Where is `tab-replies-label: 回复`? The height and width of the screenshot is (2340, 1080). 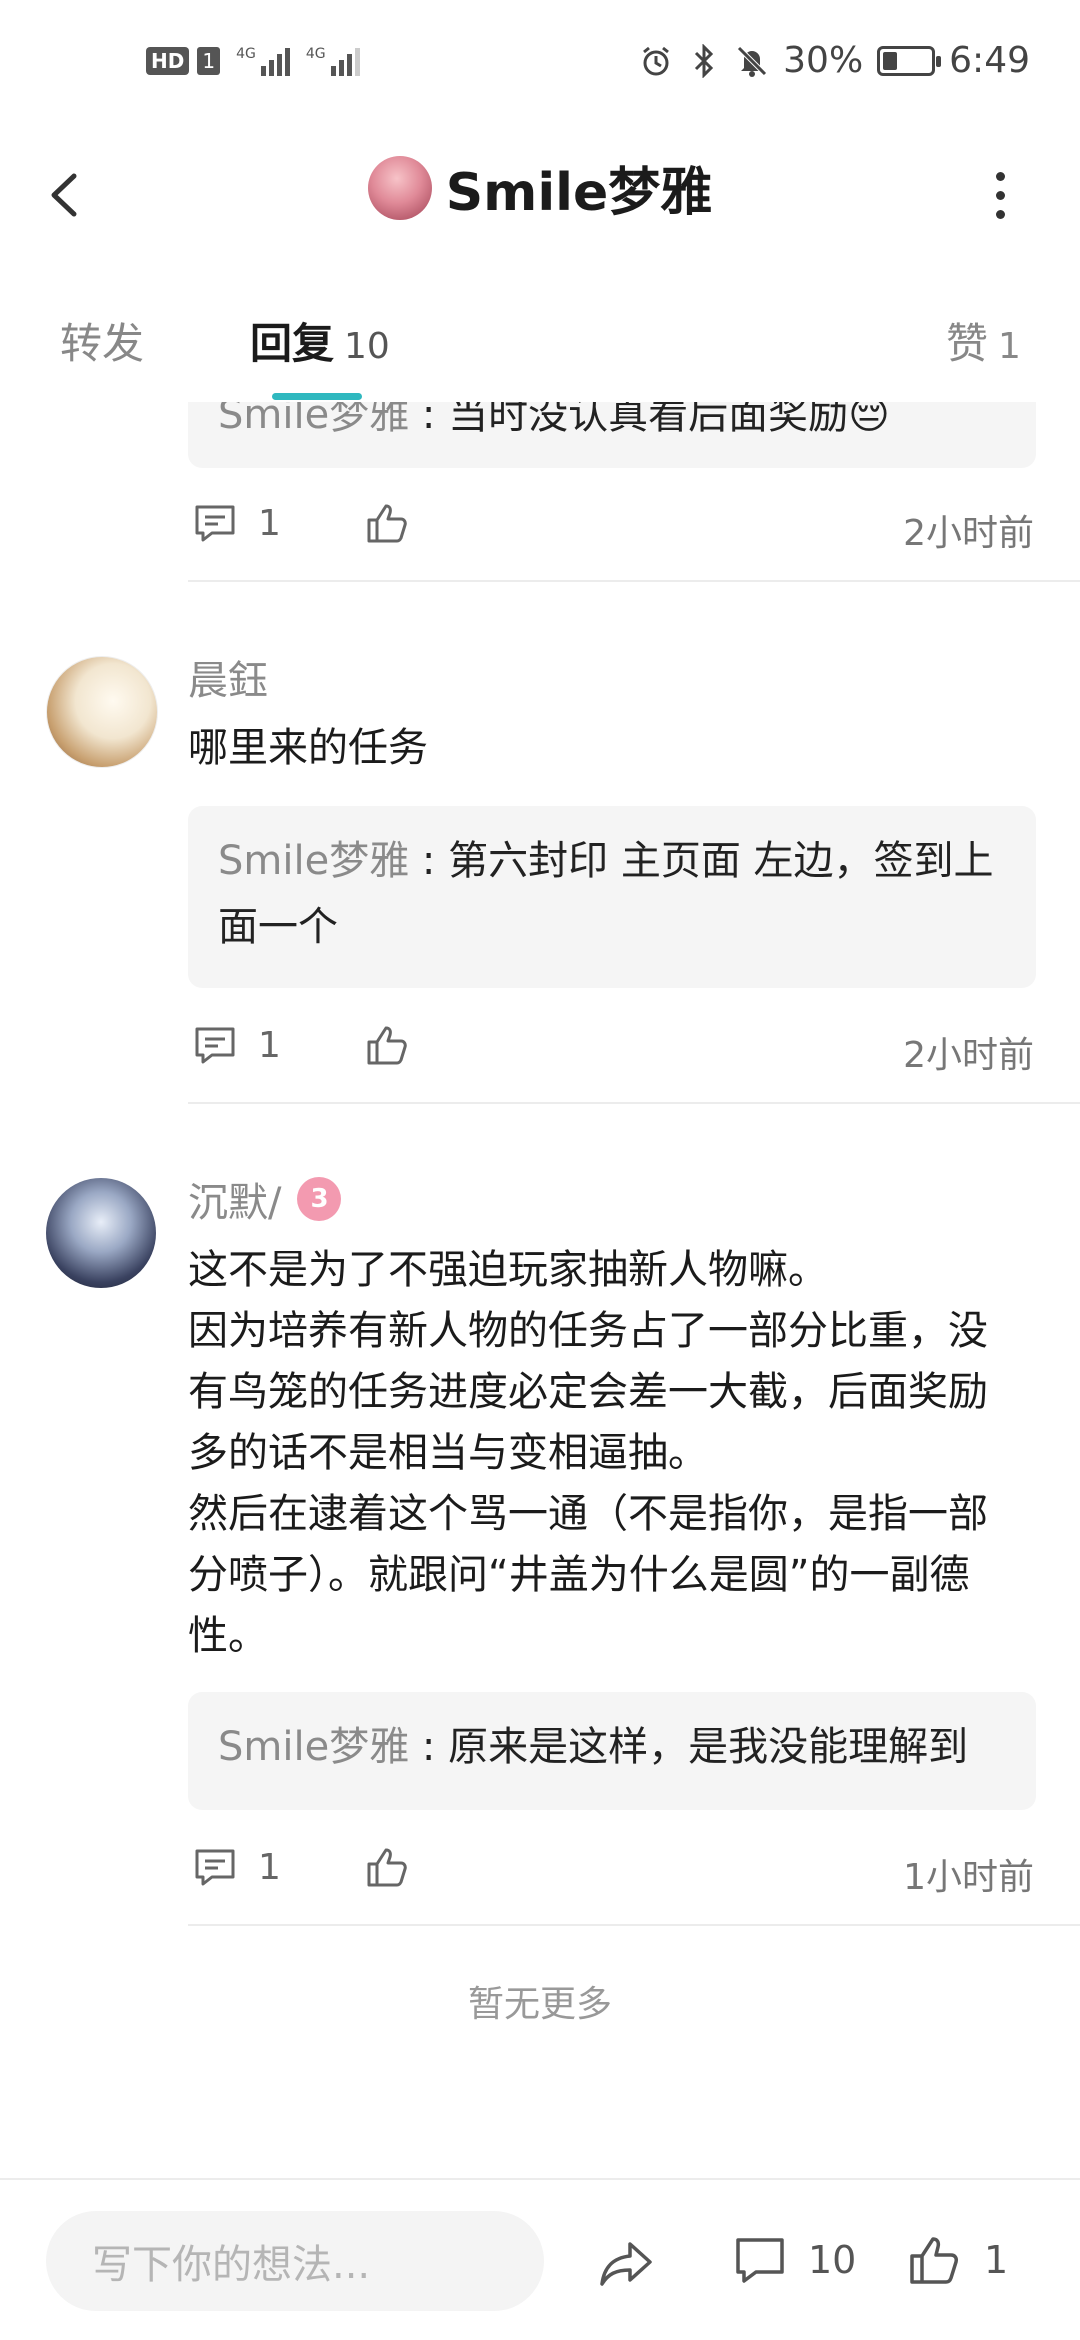 tab-replies-label: 回复 is located at coordinates (292, 343).